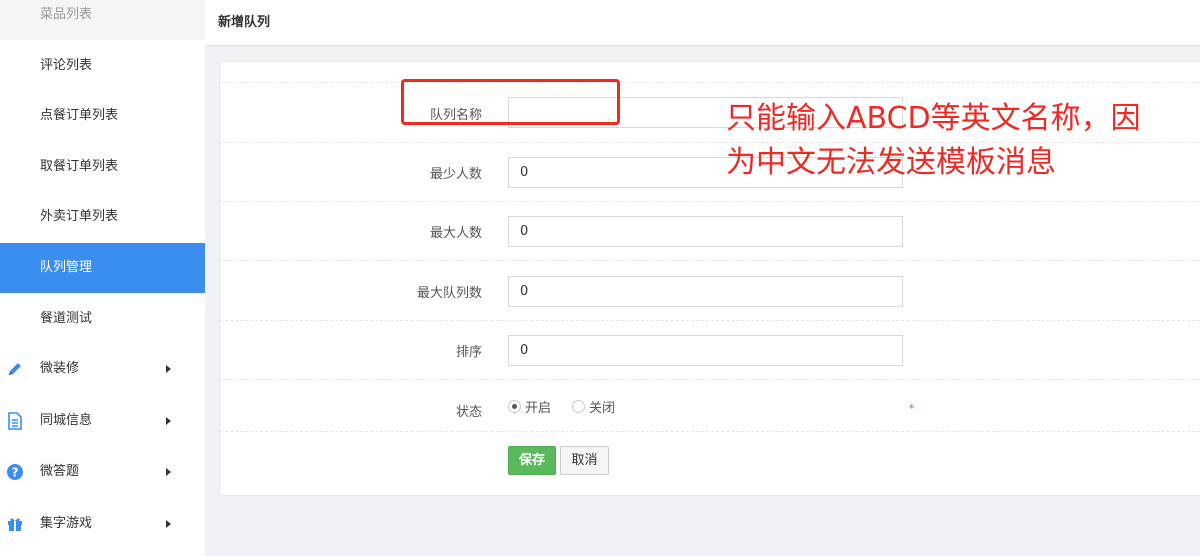  I want to click on sidebar-item-comment-list: 评论列表, so click(102, 66).